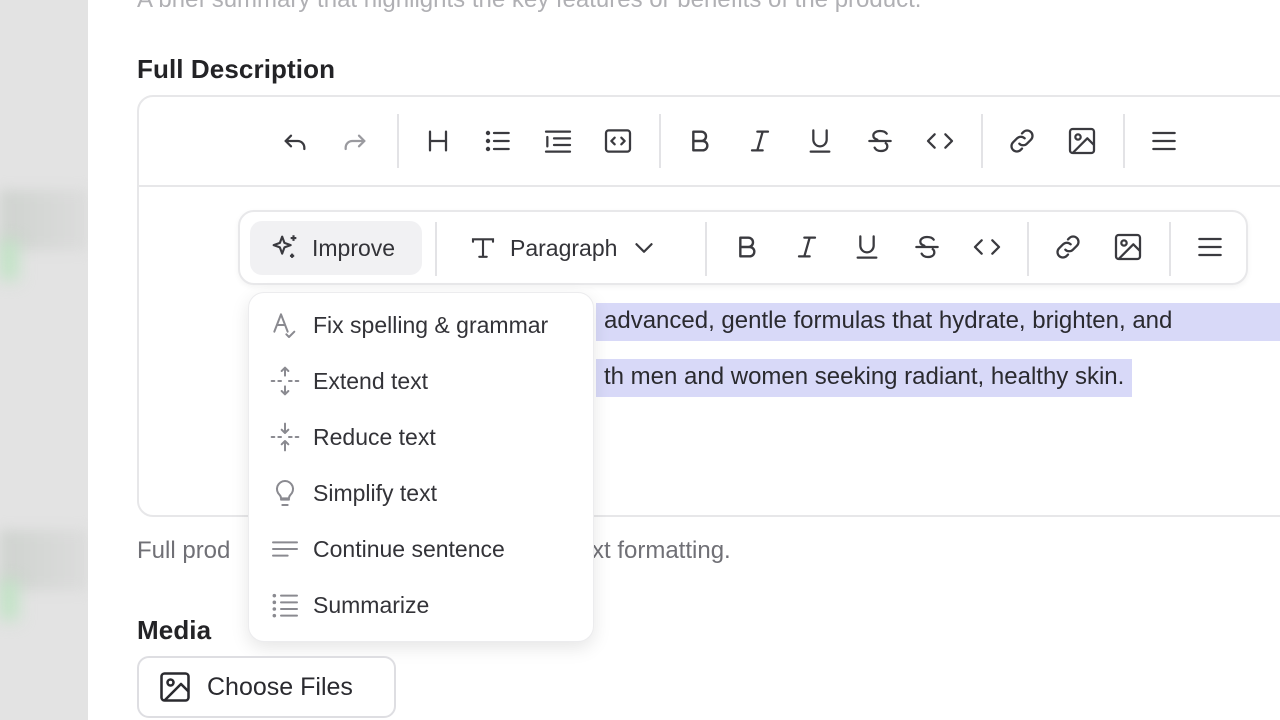 The image size is (1280, 720). What do you see at coordinates (354, 247) in the screenshot?
I see `improve-label: Improve` at bounding box center [354, 247].